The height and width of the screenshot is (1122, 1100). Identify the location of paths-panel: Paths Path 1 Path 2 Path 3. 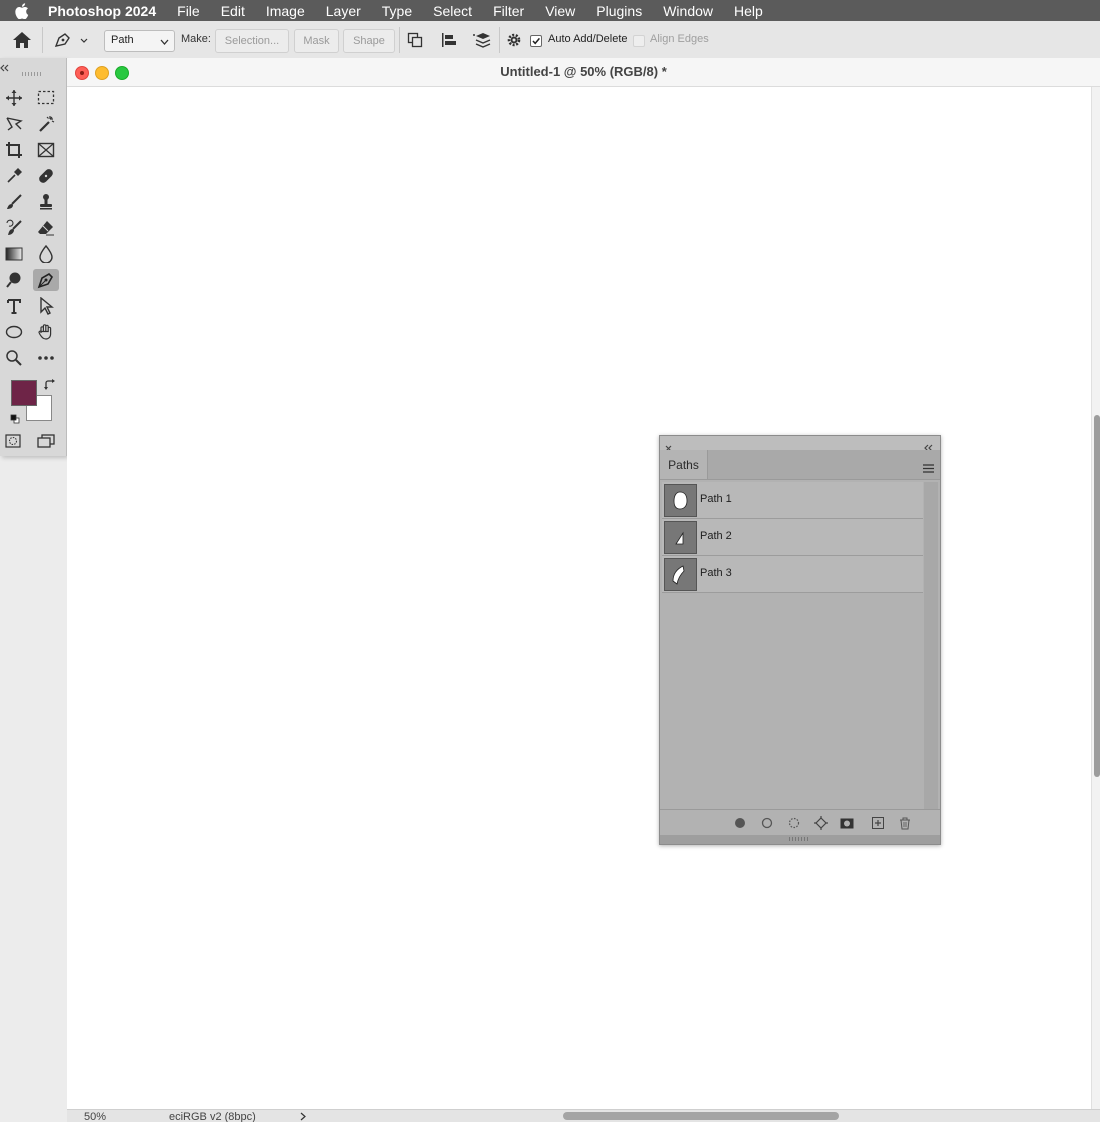
(800, 640).